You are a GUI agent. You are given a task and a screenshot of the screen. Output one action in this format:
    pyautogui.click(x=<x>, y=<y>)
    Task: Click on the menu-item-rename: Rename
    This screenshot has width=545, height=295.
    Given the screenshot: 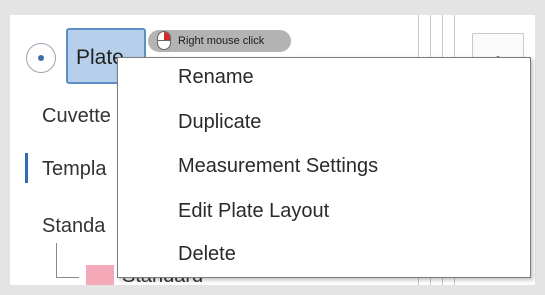 What is the action you would take?
    pyautogui.click(x=216, y=77)
    